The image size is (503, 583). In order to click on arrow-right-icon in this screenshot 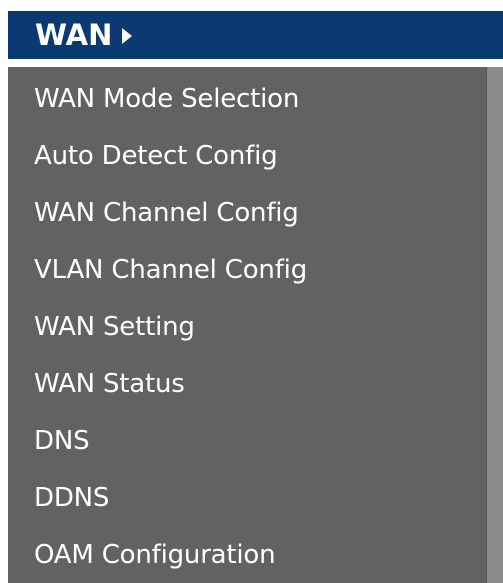, I will do `click(127, 35)`.